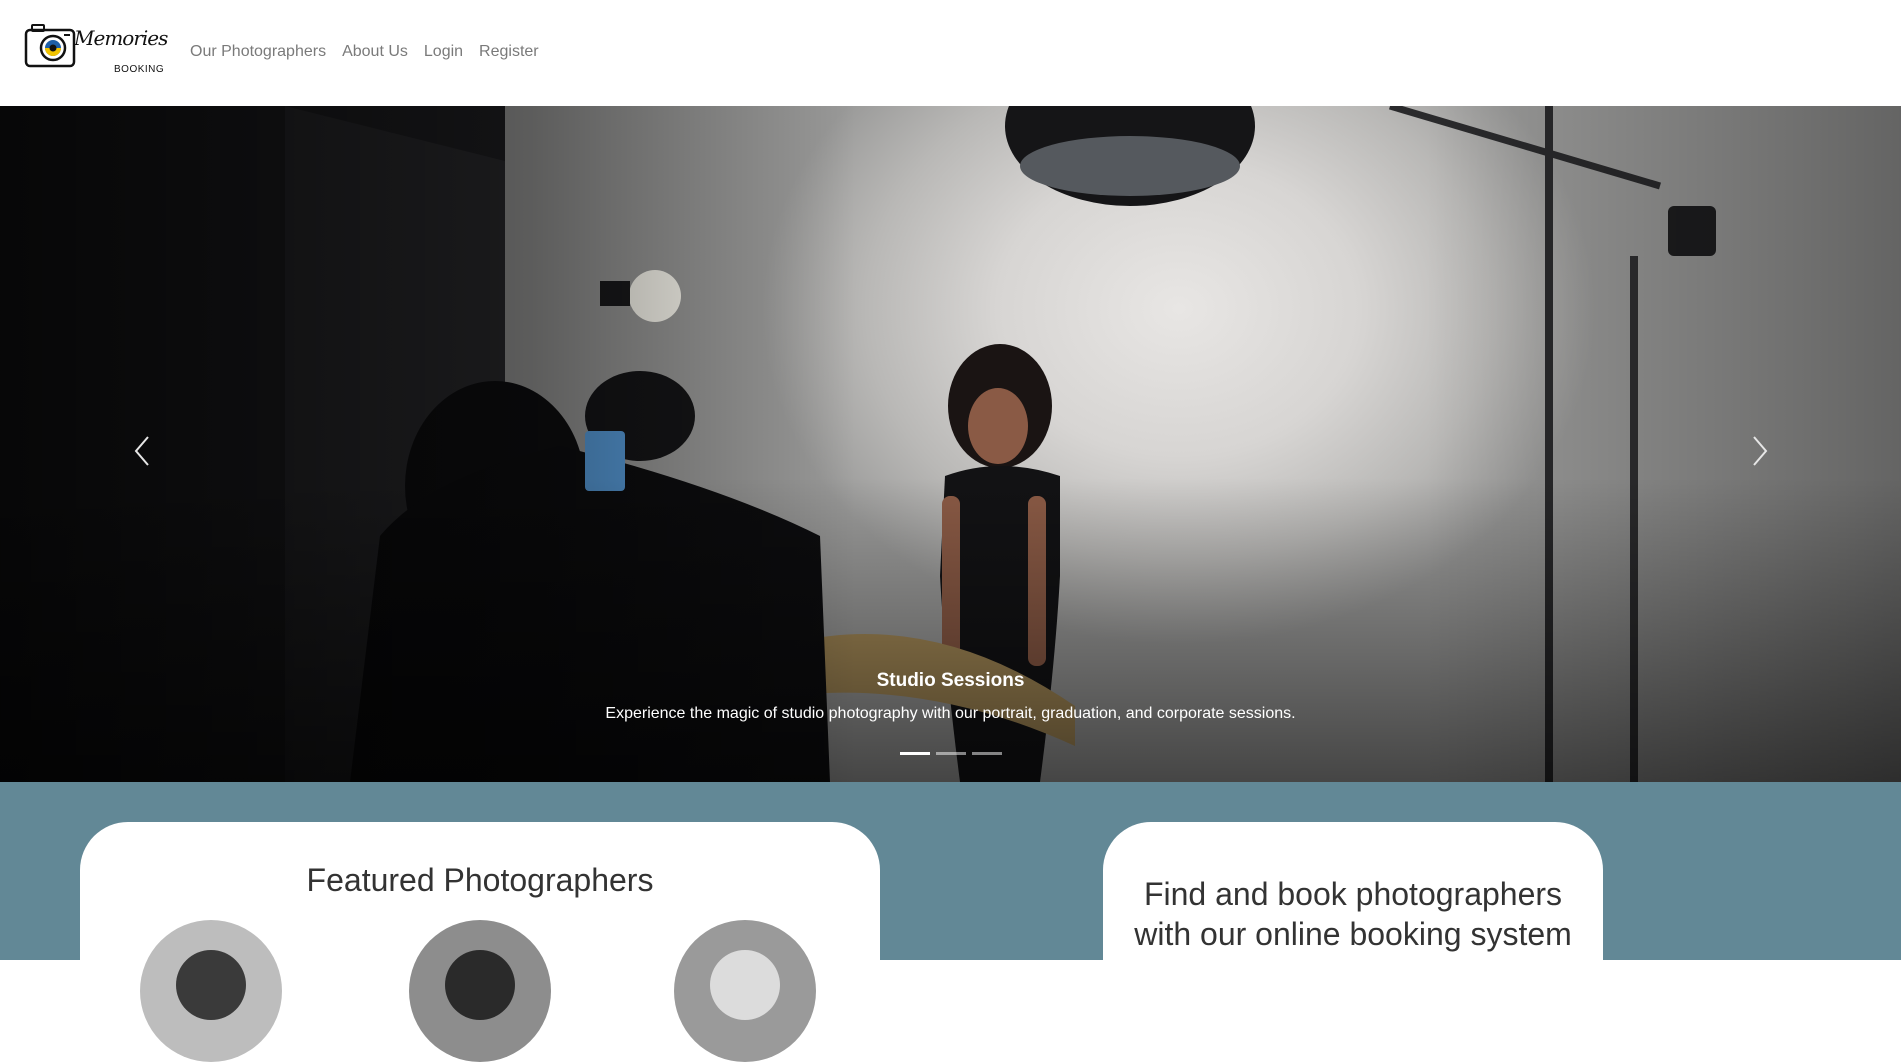 The width and height of the screenshot is (1901, 1062). I want to click on carousel-prev-button, so click(143, 451).